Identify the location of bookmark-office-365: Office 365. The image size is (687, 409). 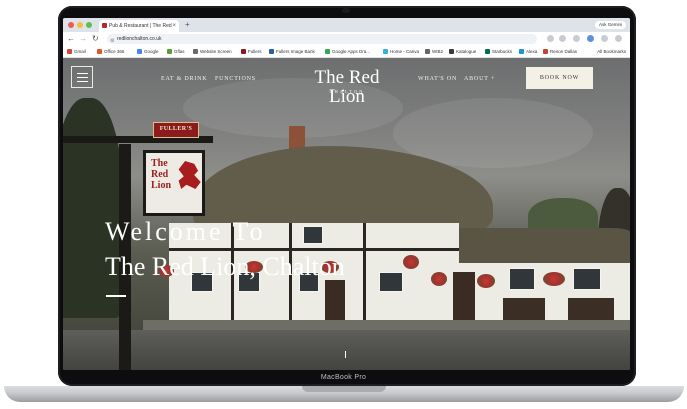
(110, 51).